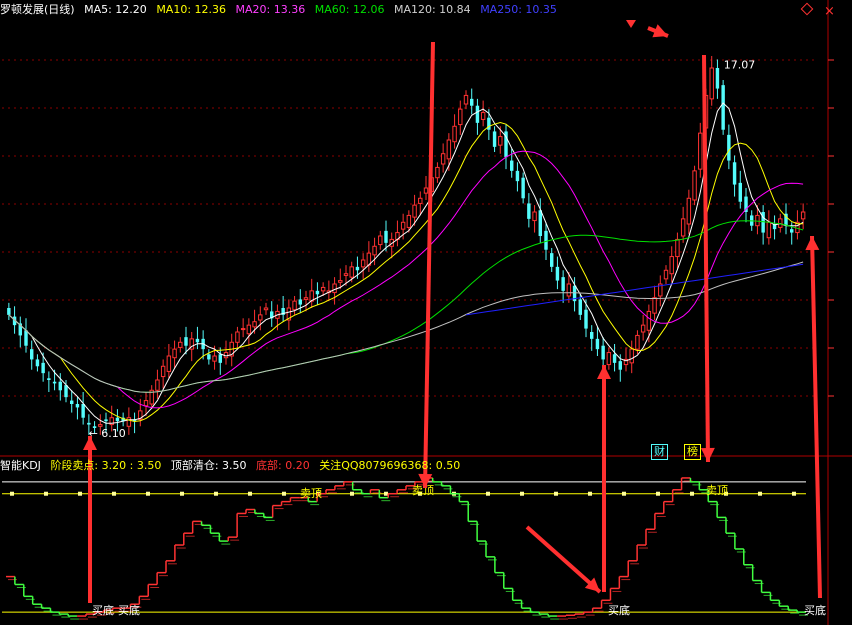 The width and height of the screenshot is (852, 625). I want to click on ma20-label: MA20: 13.36, so click(270, 9).